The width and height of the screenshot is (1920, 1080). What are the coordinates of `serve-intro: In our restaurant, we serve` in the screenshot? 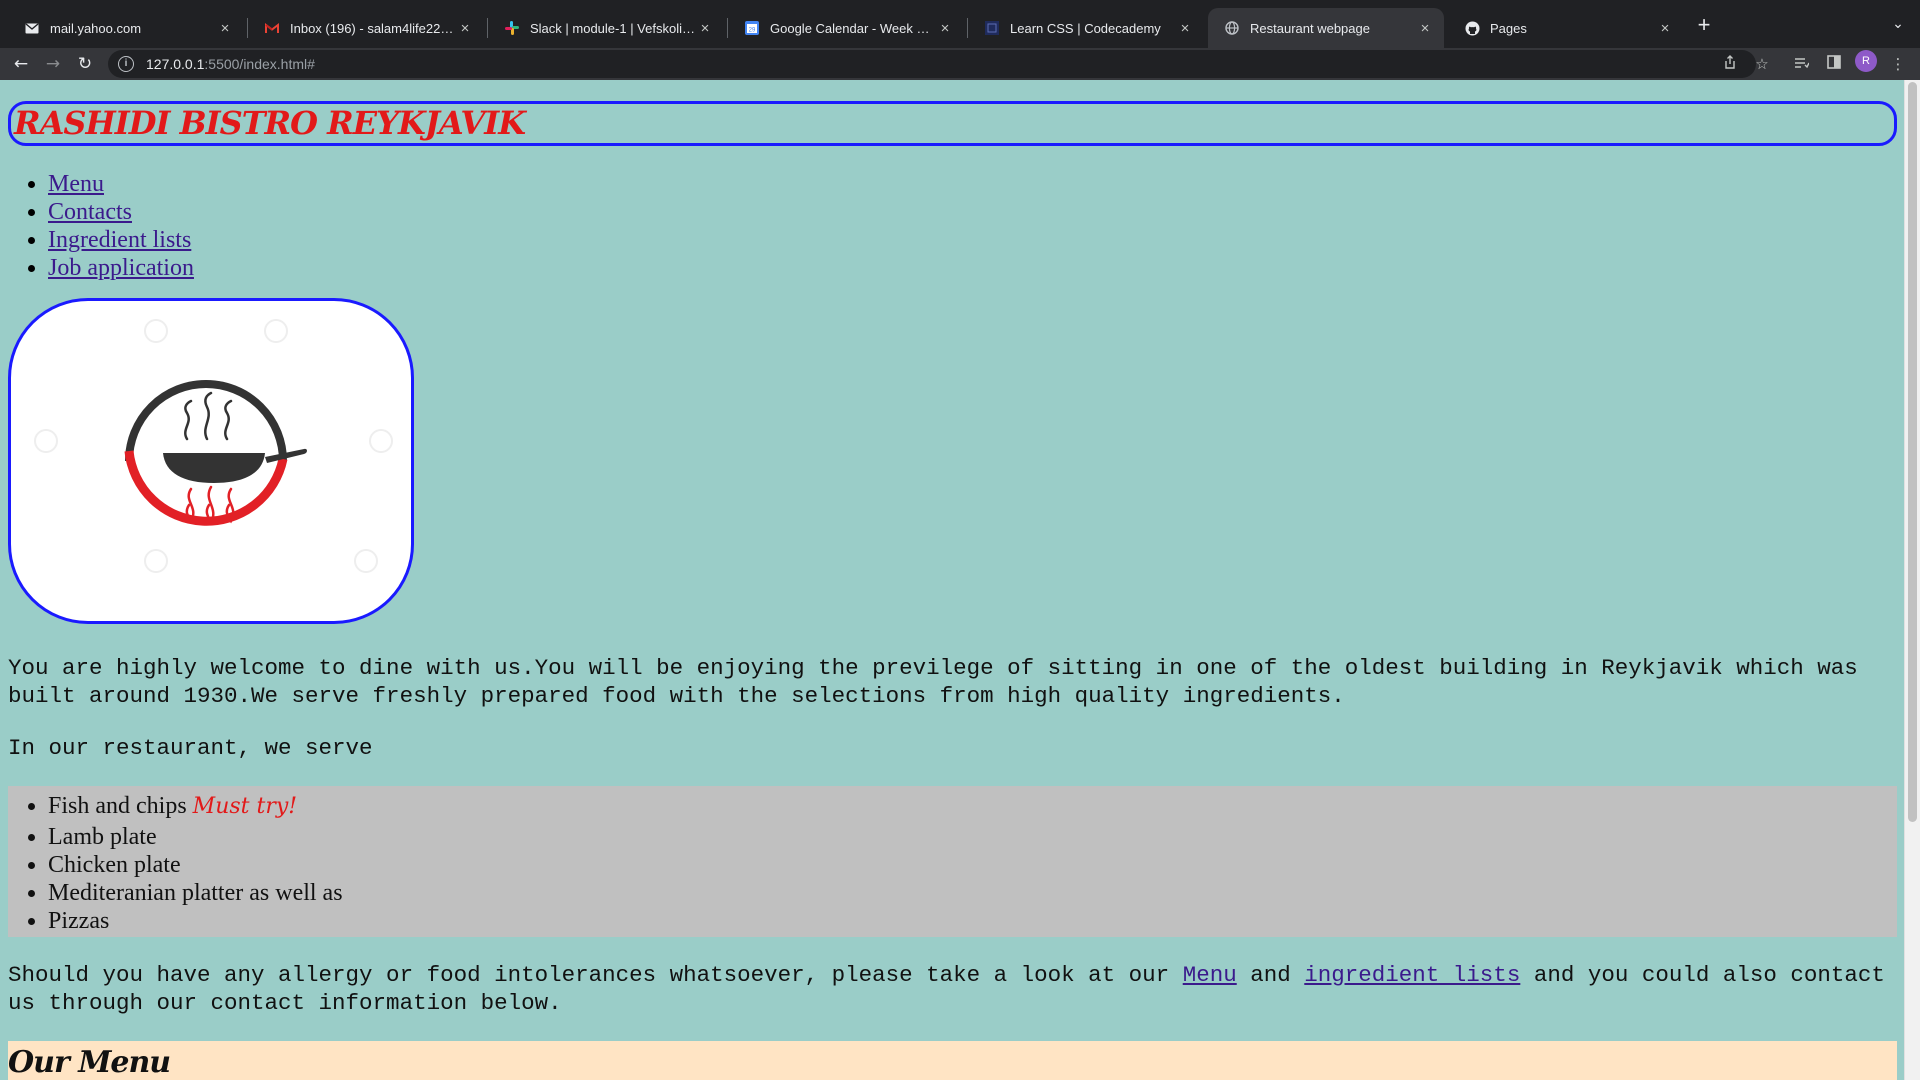 It's located at (190, 748).